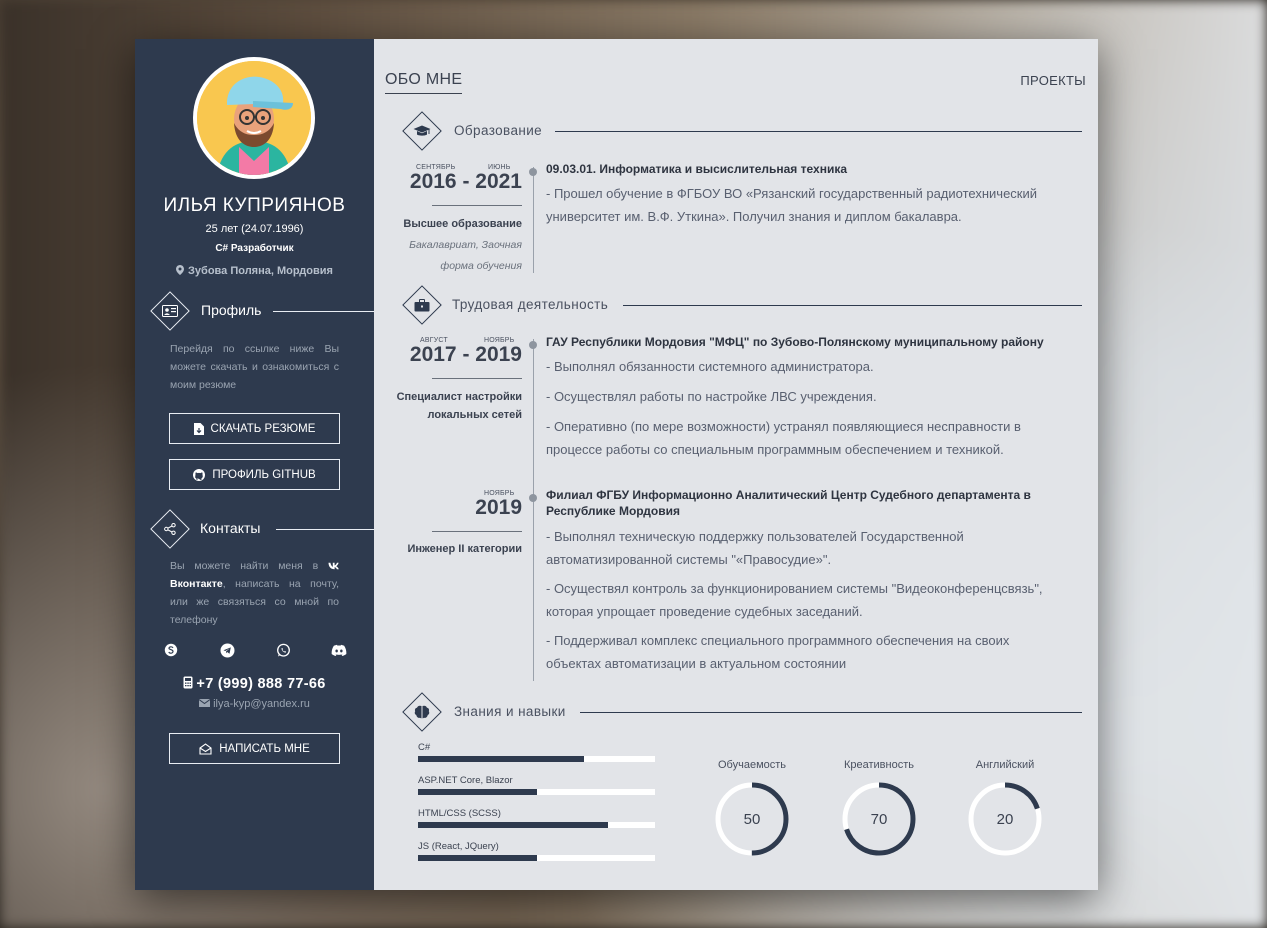 The image size is (1267, 928). What do you see at coordinates (227, 650) in the screenshot?
I see `telegram-icon` at bounding box center [227, 650].